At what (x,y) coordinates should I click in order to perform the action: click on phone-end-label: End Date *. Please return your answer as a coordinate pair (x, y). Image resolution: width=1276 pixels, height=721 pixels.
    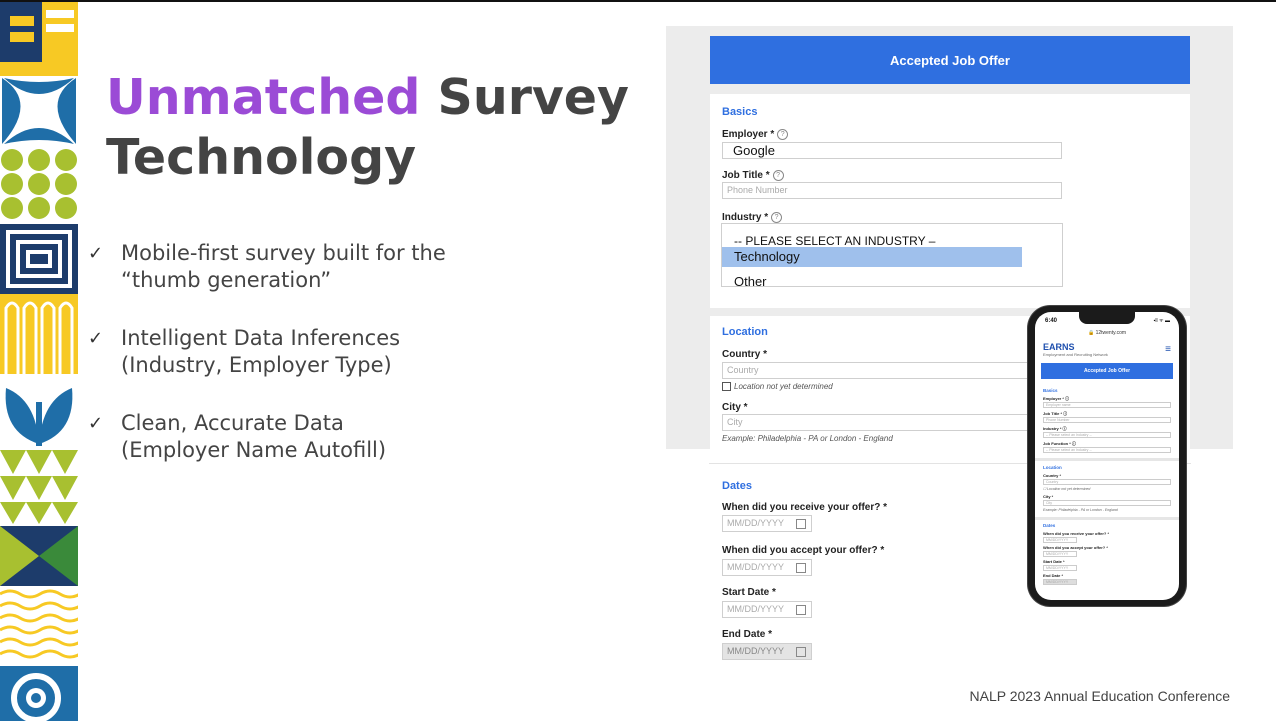
    Looking at the image, I should click on (1053, 575).